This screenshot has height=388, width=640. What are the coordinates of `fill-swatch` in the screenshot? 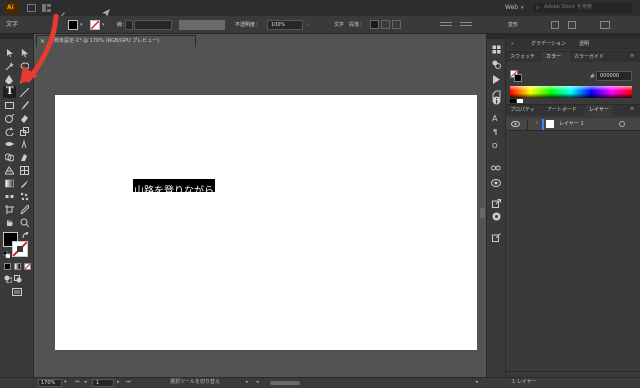 It's located at (73, 25).